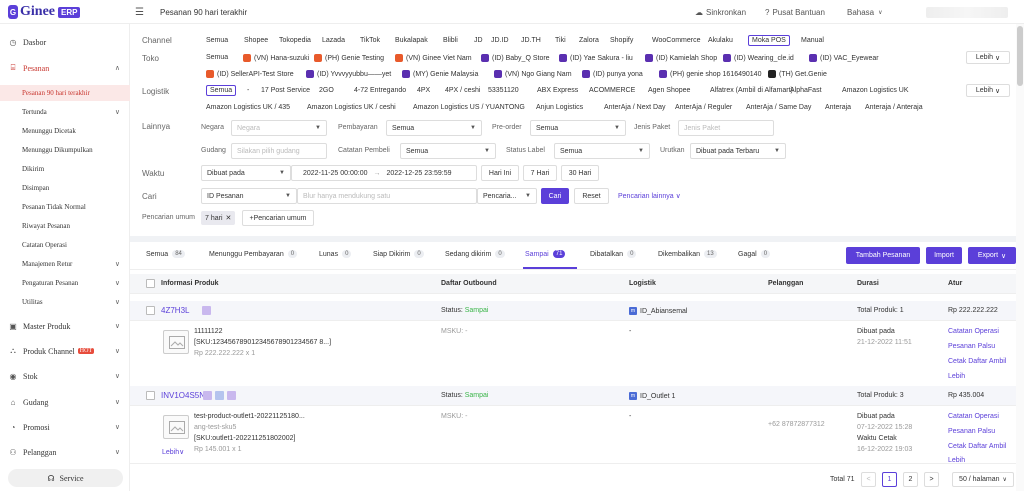 The width and height of the screenshot is (1024, 491). I want to click on toko-option-0: Semua, so click(217, 57).